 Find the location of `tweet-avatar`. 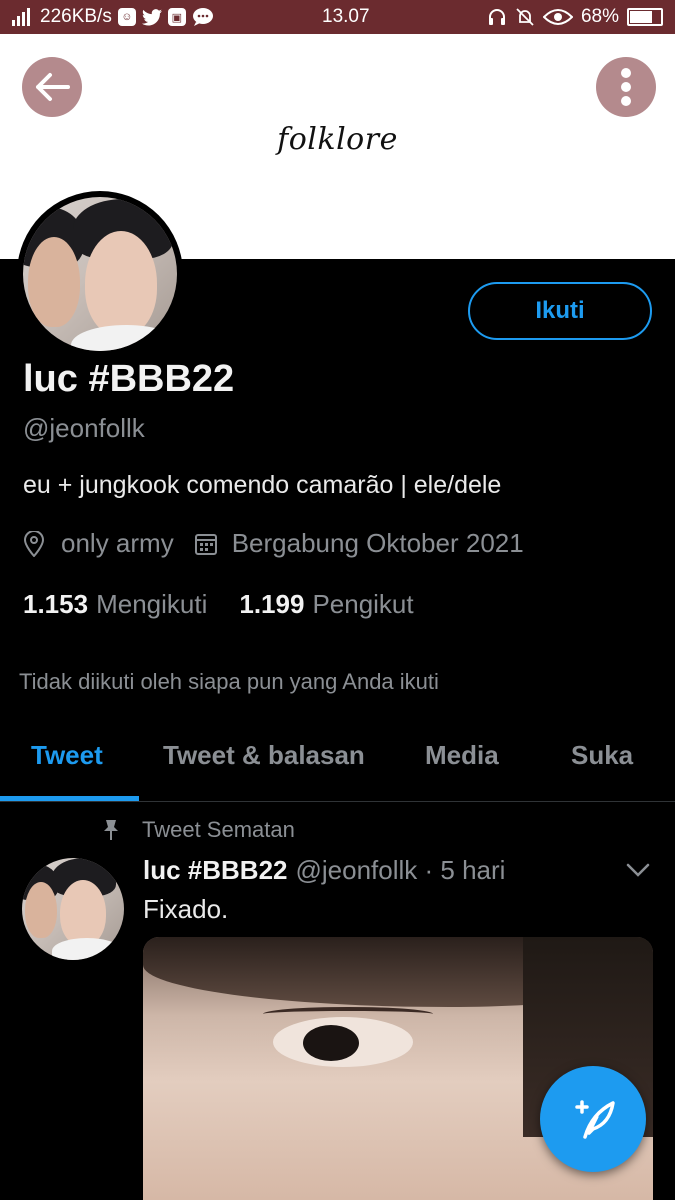

tweet-avatar is located at coordinates (73, 909).